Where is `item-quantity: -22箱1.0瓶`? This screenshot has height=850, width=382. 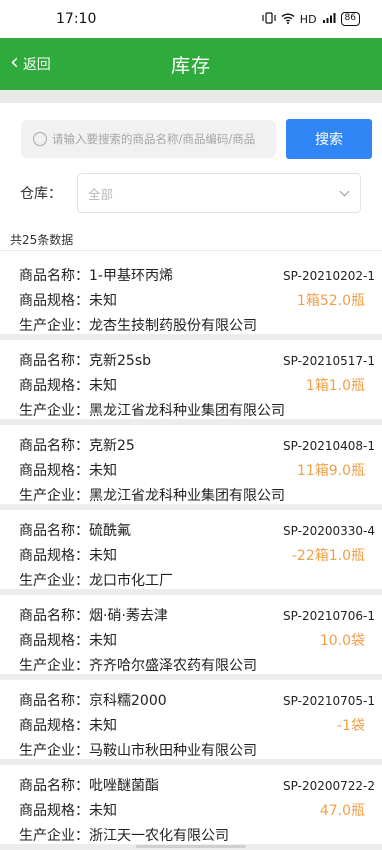 item-quantity: -22箱1.0瓶 is located at coordinates (328, 556).